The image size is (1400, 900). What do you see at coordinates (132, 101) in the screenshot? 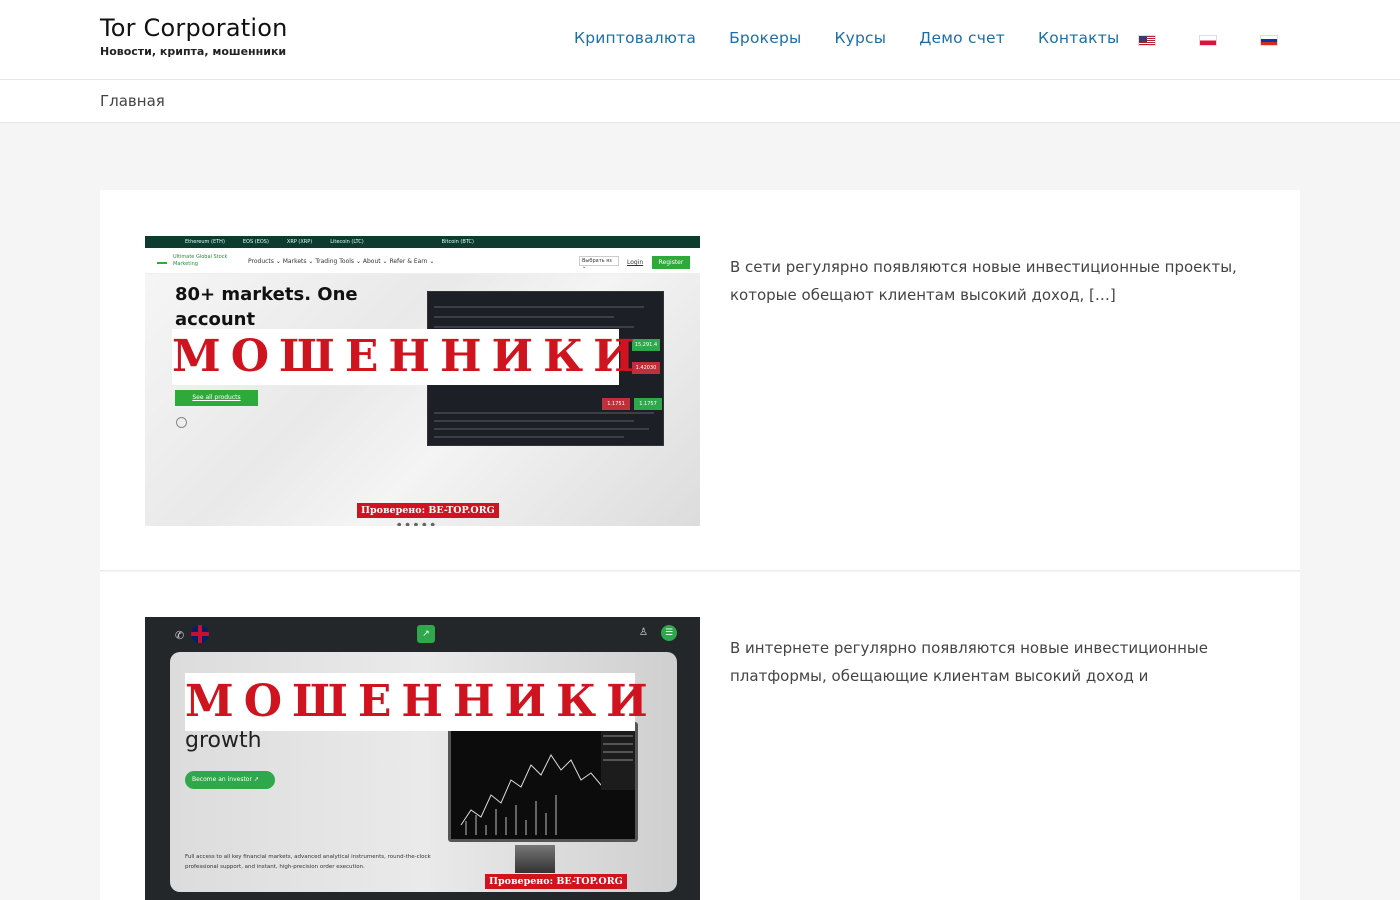
I see `breadcrumb-home: Главная` at bounding box center [132, 101].